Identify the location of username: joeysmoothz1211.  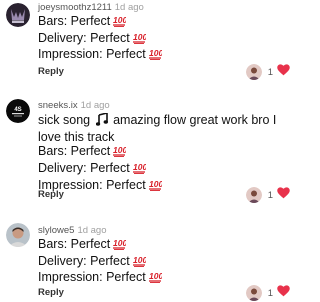
(75, 7).